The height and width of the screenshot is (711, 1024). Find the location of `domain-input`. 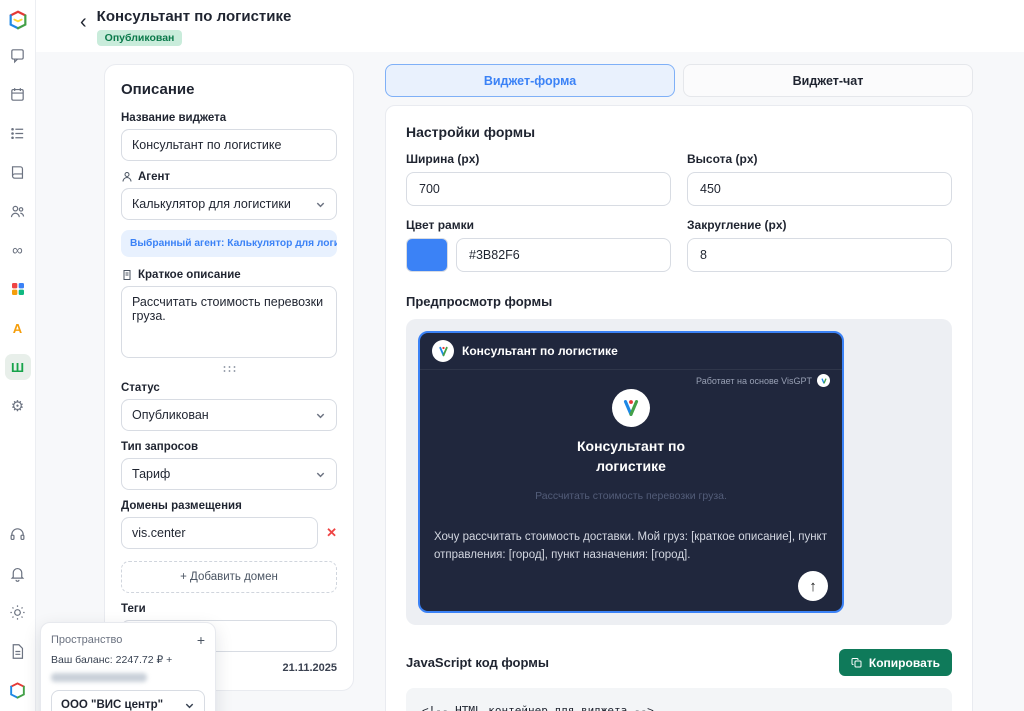

domain-input is located at coordinates (220, 533).